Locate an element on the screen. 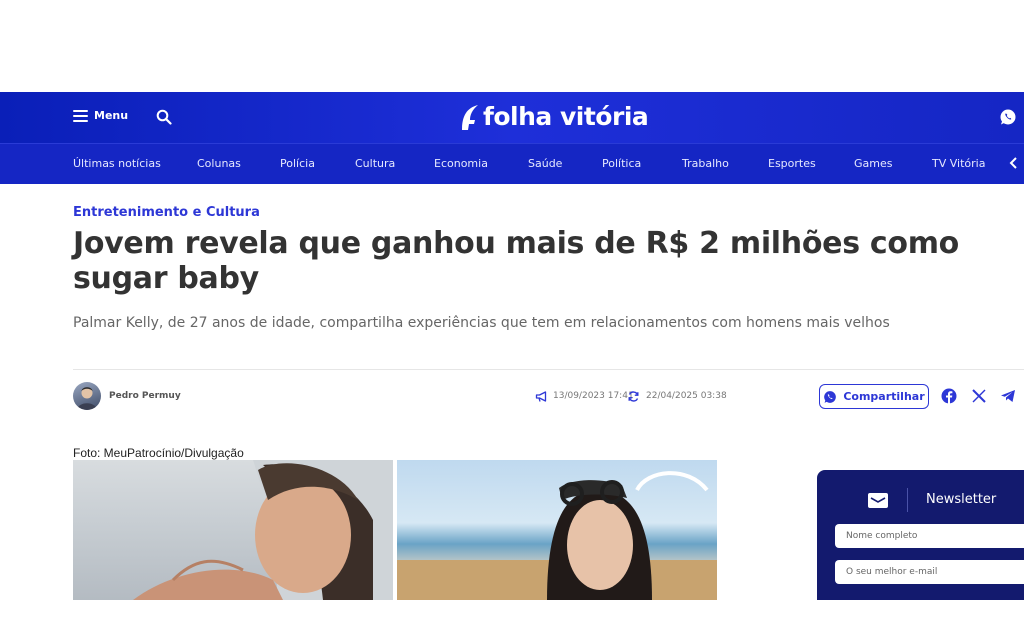 Image resolution: width=1024 pixels, height=644 pixels. nav-item-ultimas-noticias: Últimas notícias is located at coordinates (117, 163).